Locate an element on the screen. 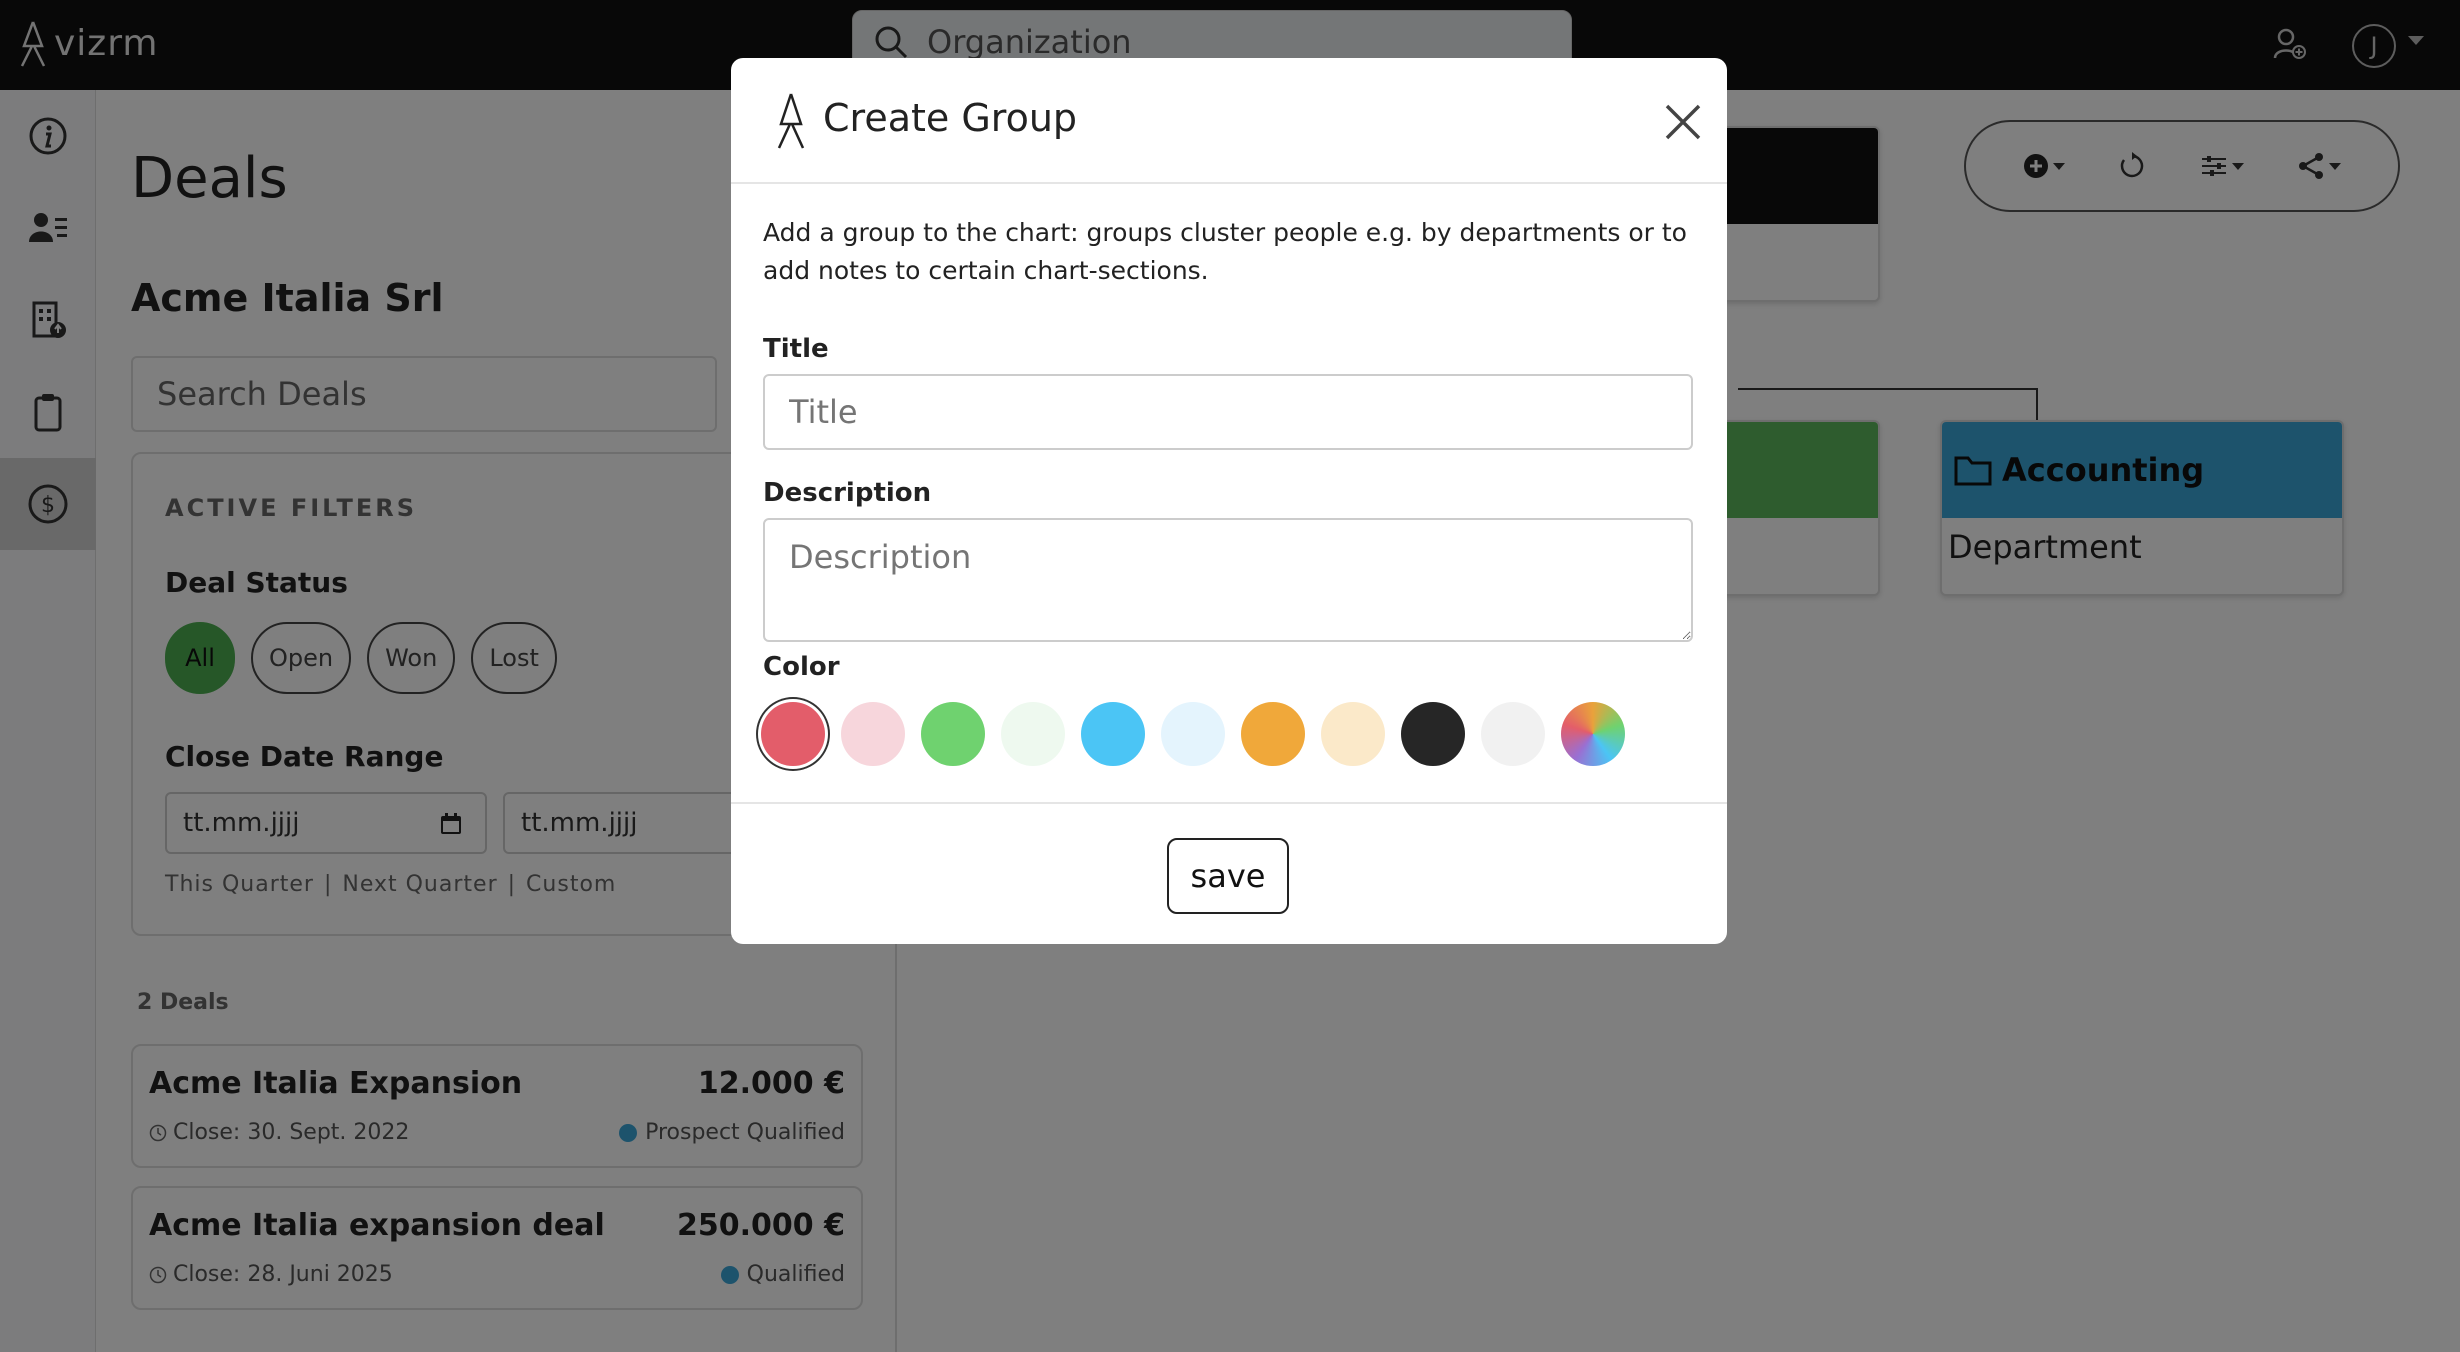 The height and width of the screenshot is (1352, 2460). description-textarea is located at coordinates (1228, 580).